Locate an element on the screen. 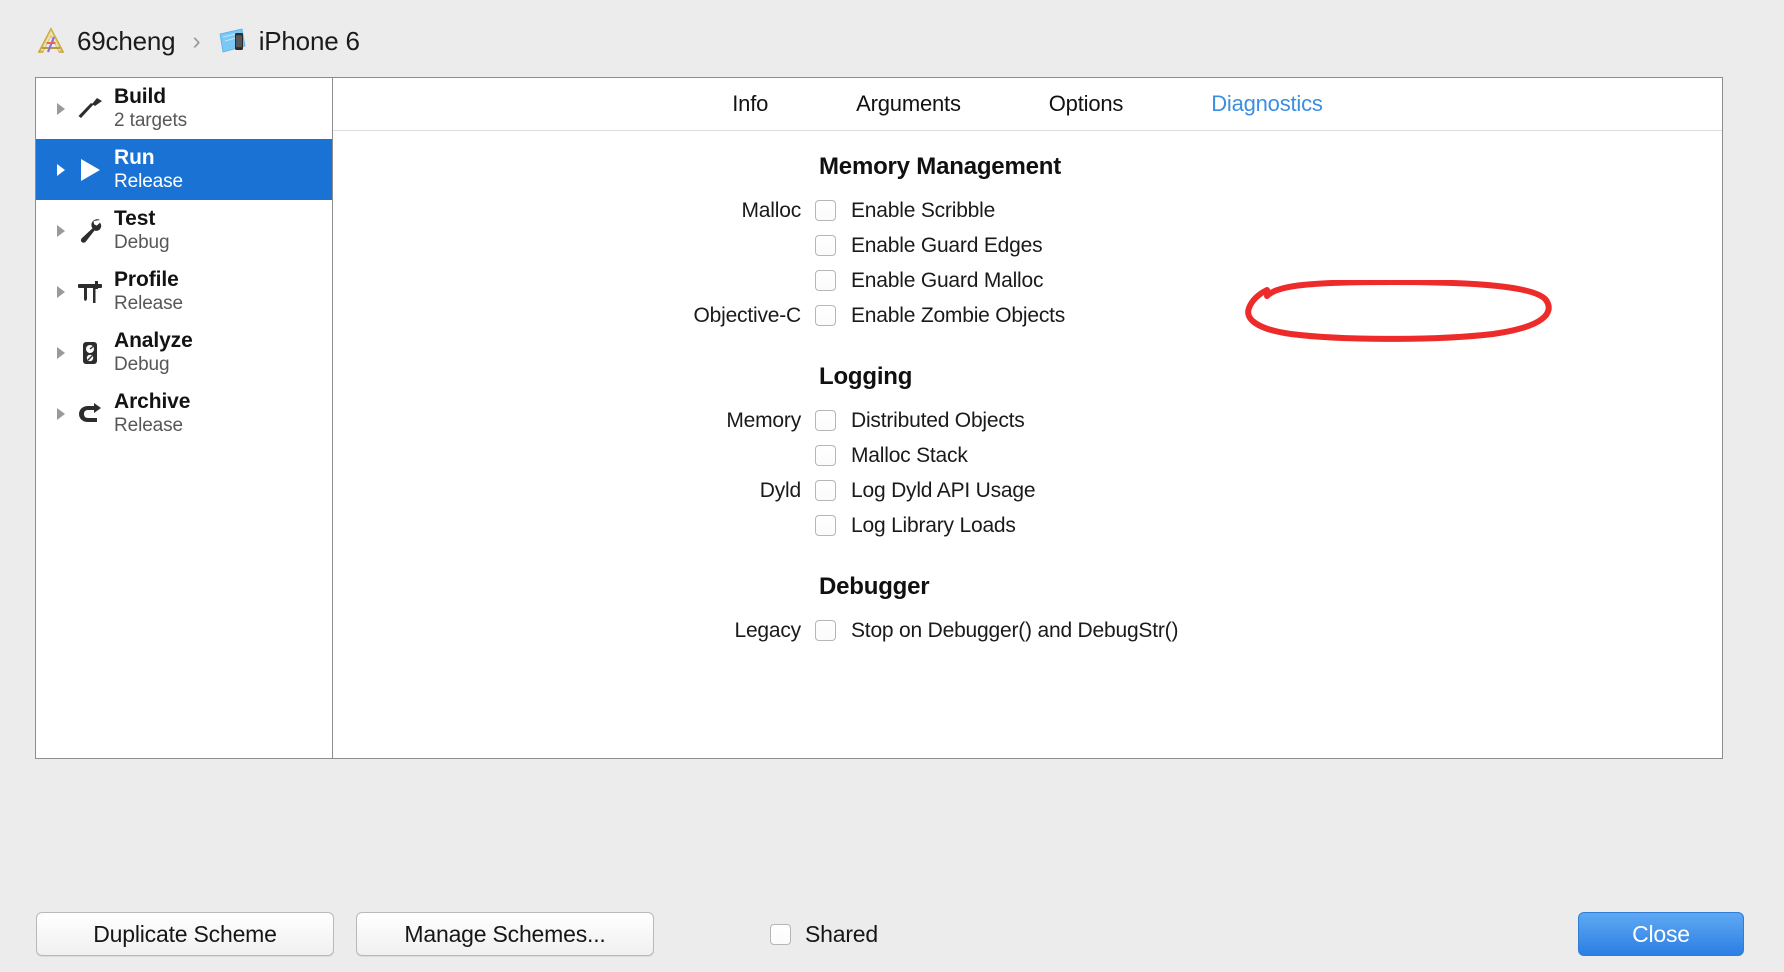 The image size is (1784, 972). ios-simulator-icon is located at coordinates (233, 41).